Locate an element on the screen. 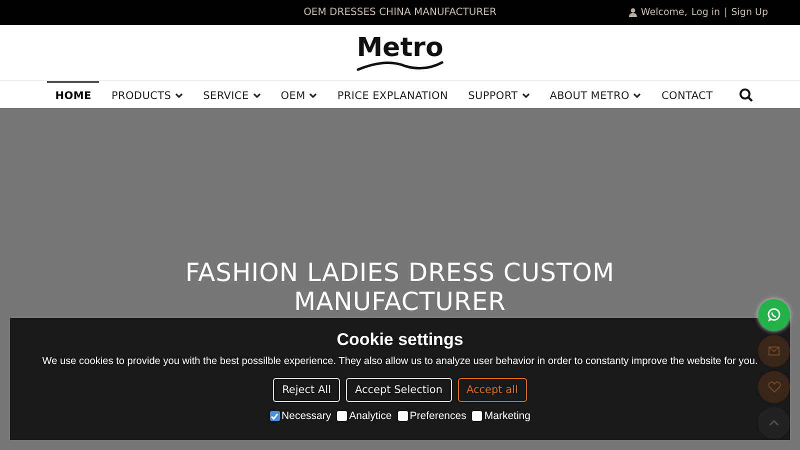  hero-title: FASHION LADIES DRESS CUSTOM MANUFACTURER is located at coordinates (400, 287).